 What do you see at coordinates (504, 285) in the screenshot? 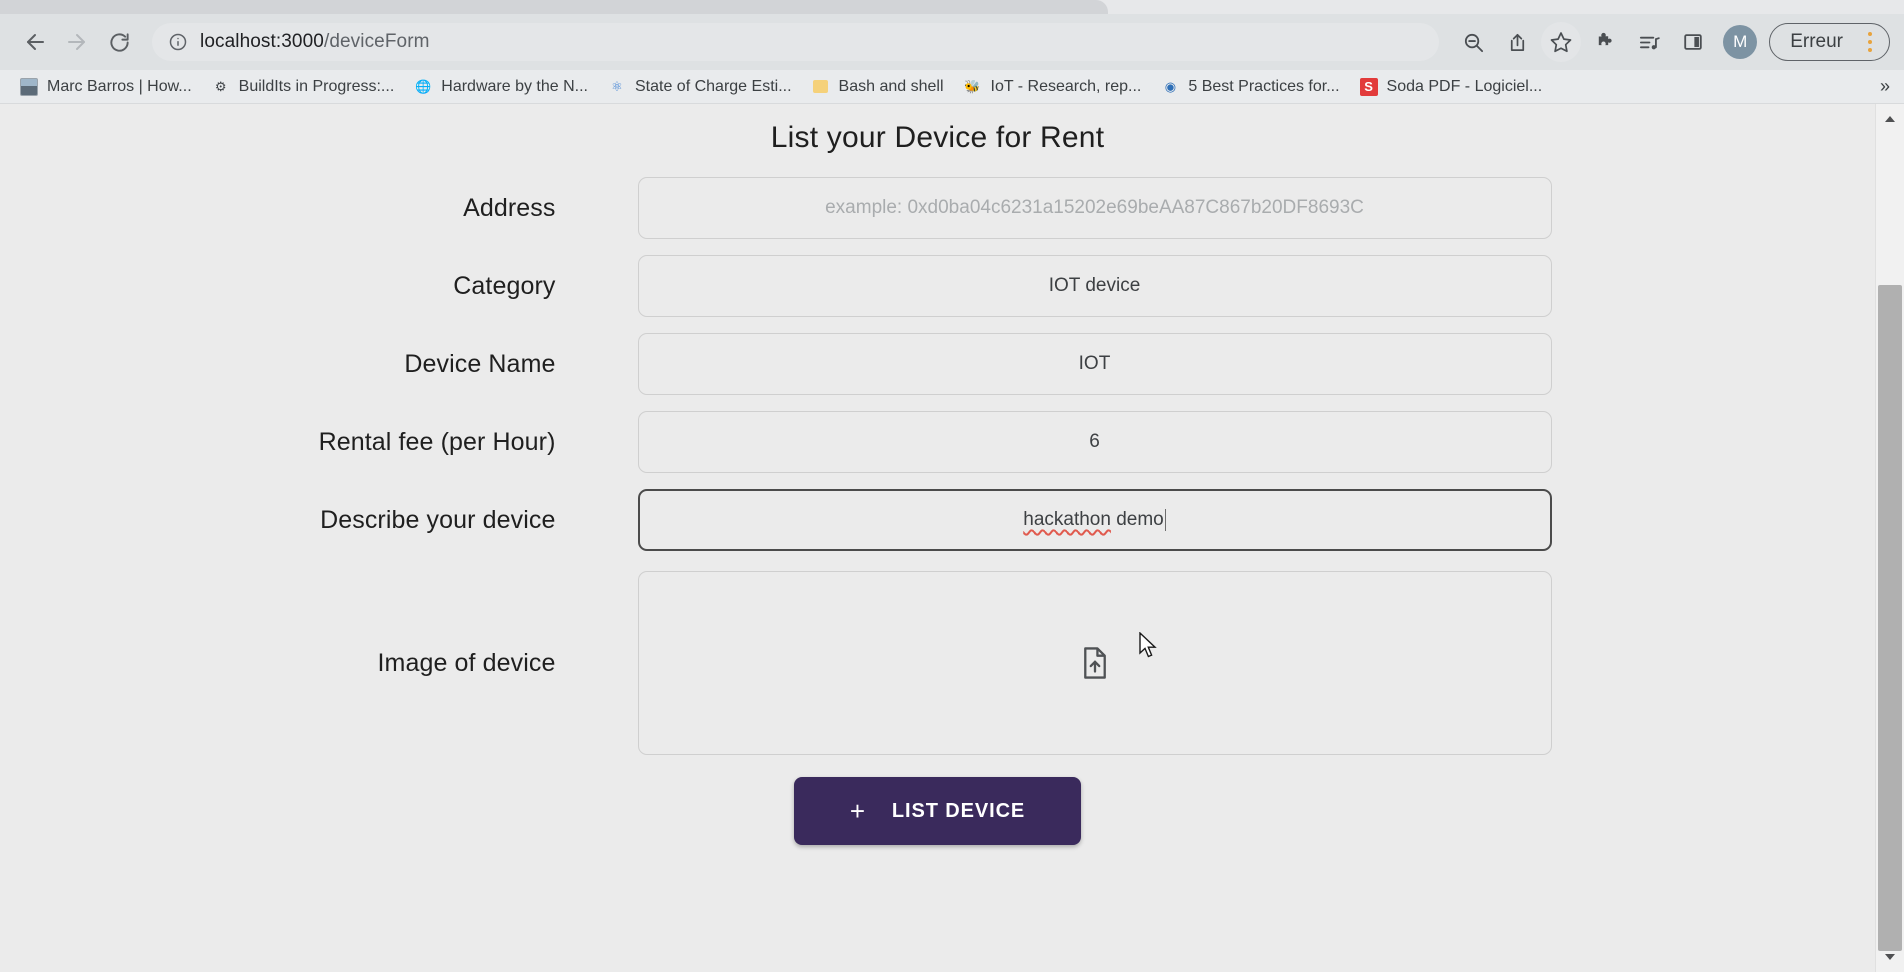
I see `label-category: Category` at bounding box center [504, 285].